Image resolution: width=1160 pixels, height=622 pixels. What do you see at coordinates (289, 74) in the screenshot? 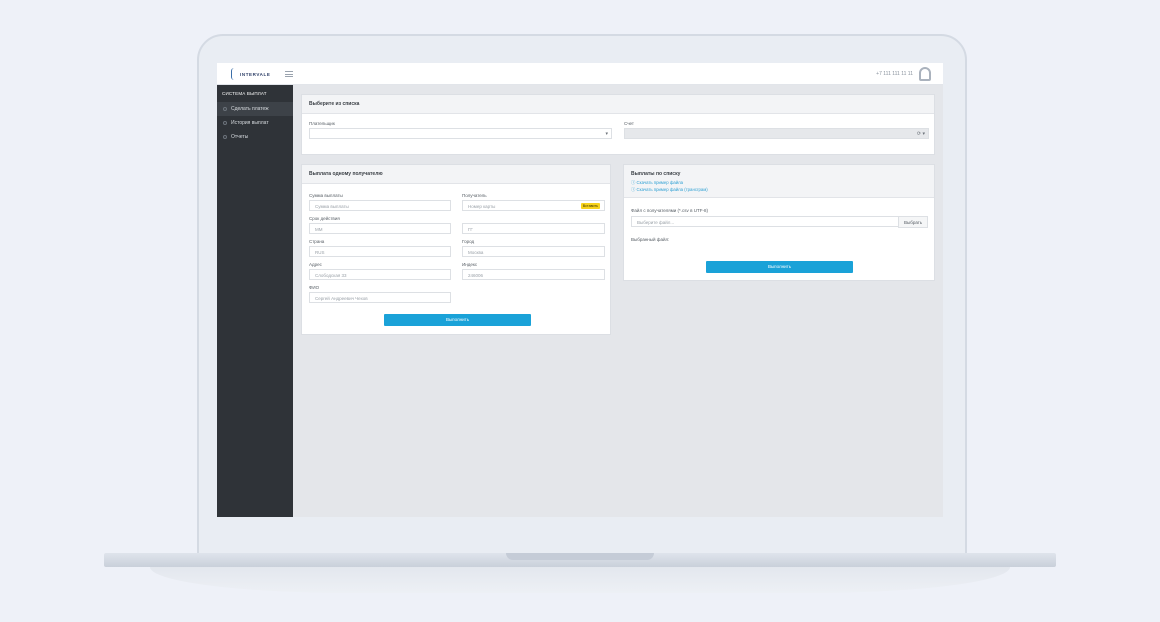
I see `menu-icon` at bounding box center [289, 74].